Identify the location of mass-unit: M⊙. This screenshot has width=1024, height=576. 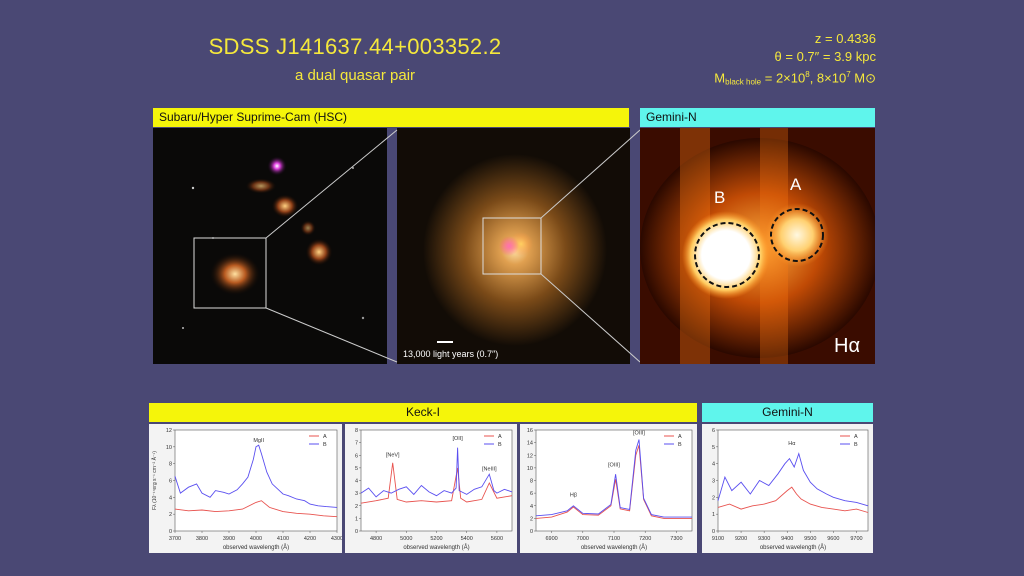
(863, 78).